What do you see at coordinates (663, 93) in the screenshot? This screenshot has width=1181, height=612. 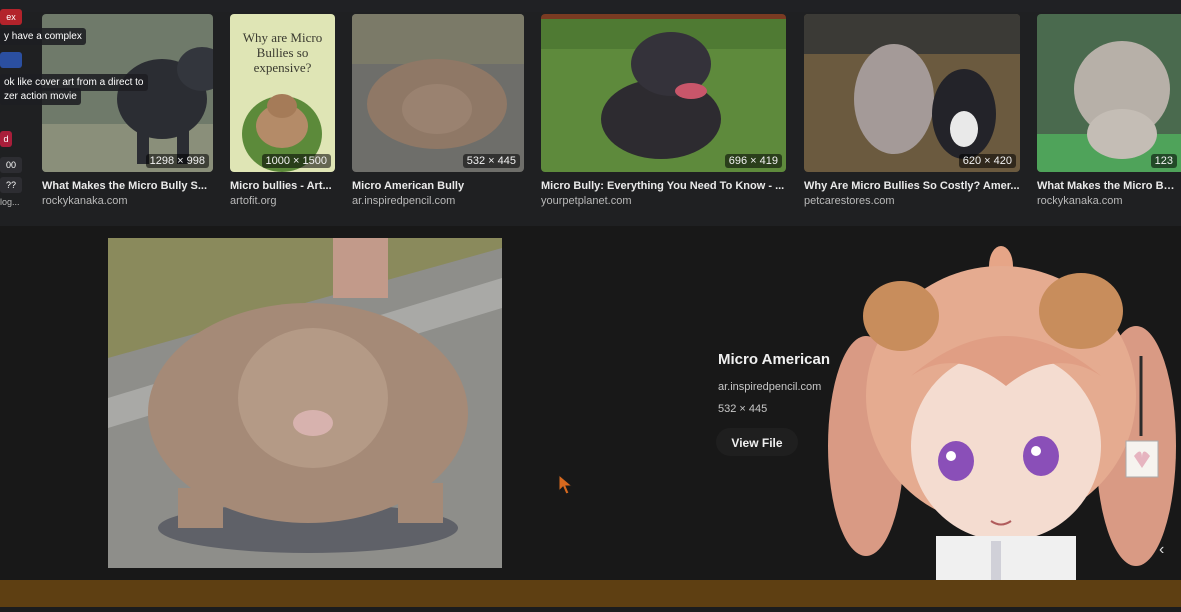 I see `result-thumbnail: 696 × 419` at bounding box center [663, 93].